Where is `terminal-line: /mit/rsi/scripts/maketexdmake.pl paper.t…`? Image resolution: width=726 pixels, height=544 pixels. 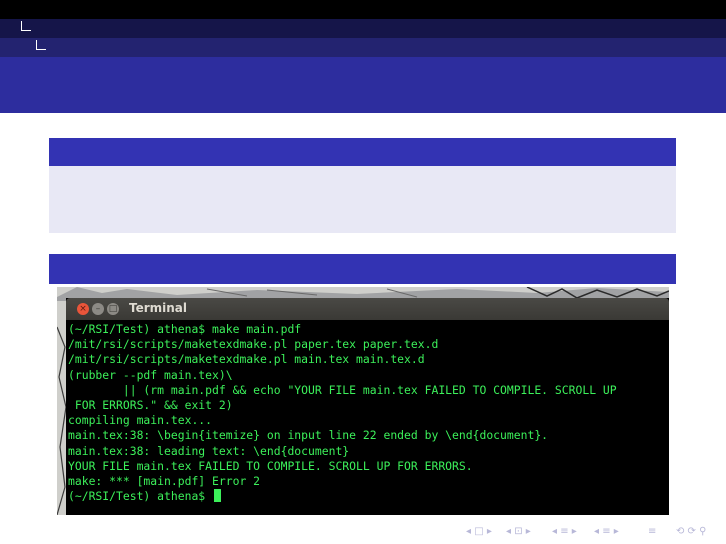 terminal-line: /mit/rsi/scripts/maketexdmake.pl paper.t… is located at coordinates (253, 344).